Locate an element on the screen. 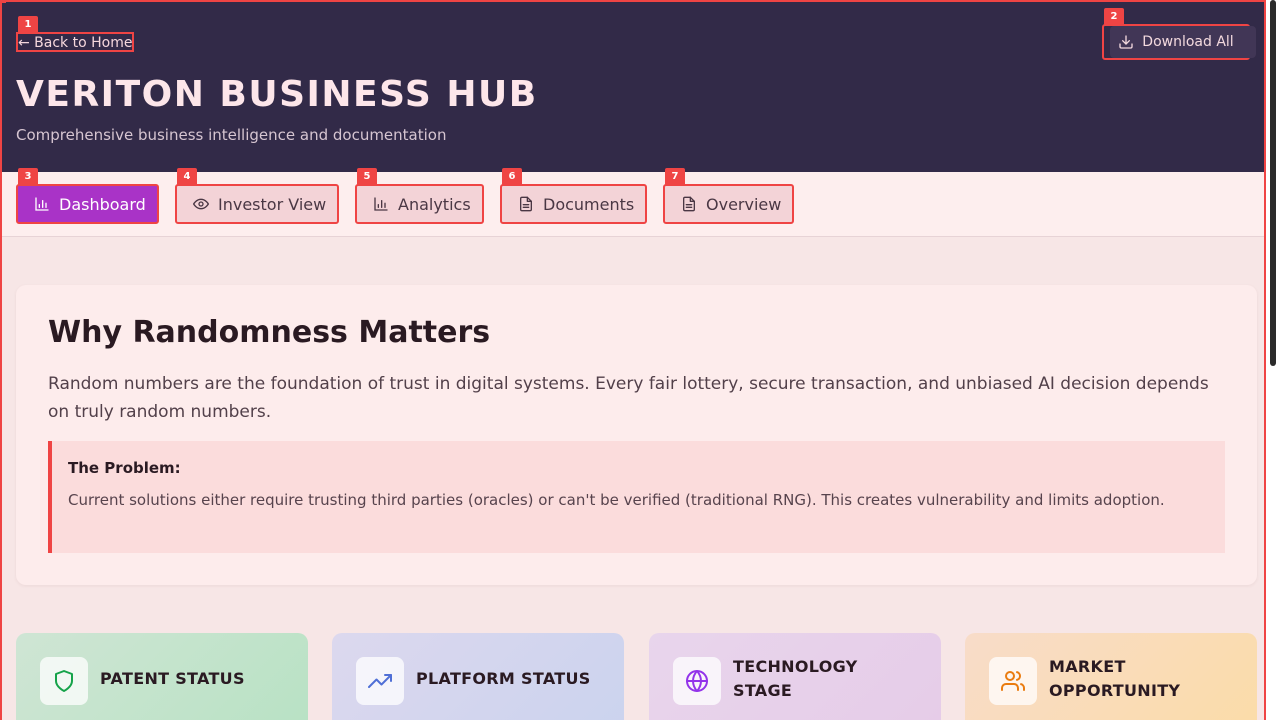 This screenshot has width=1280, height=720. tab-label: Overview is located at coordinates (744, 204).